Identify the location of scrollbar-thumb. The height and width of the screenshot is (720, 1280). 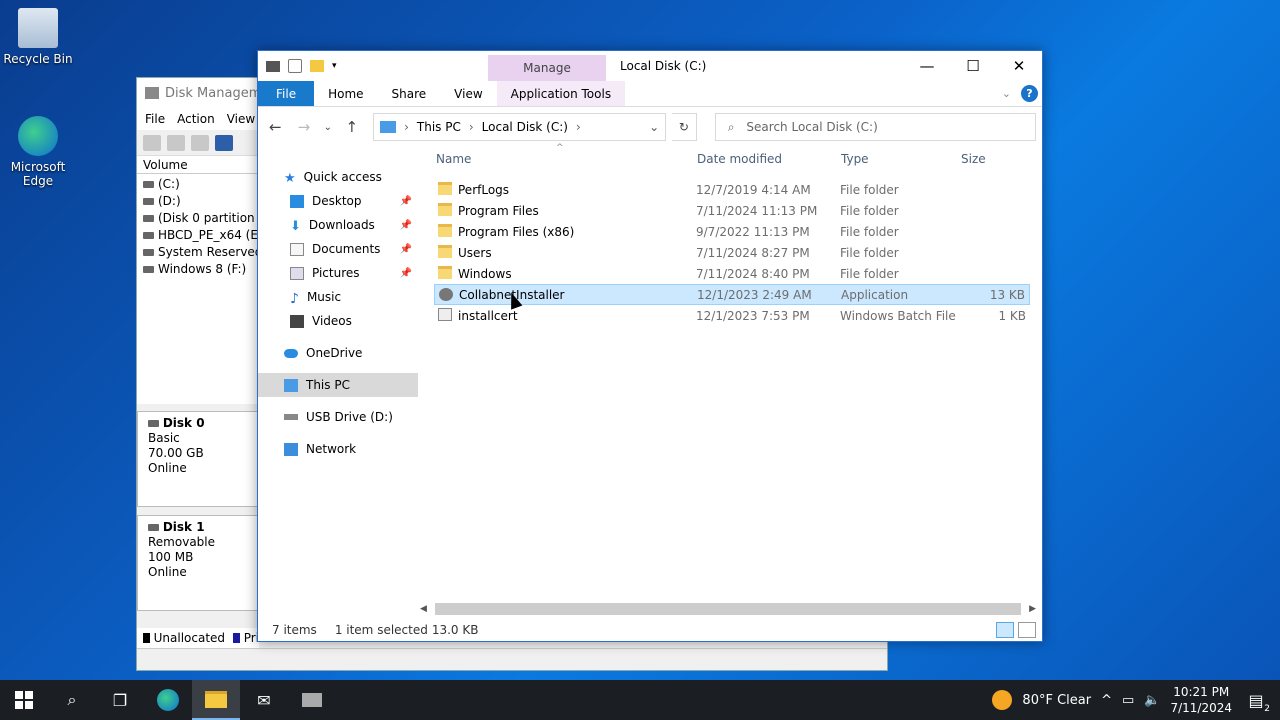
(728, 609).